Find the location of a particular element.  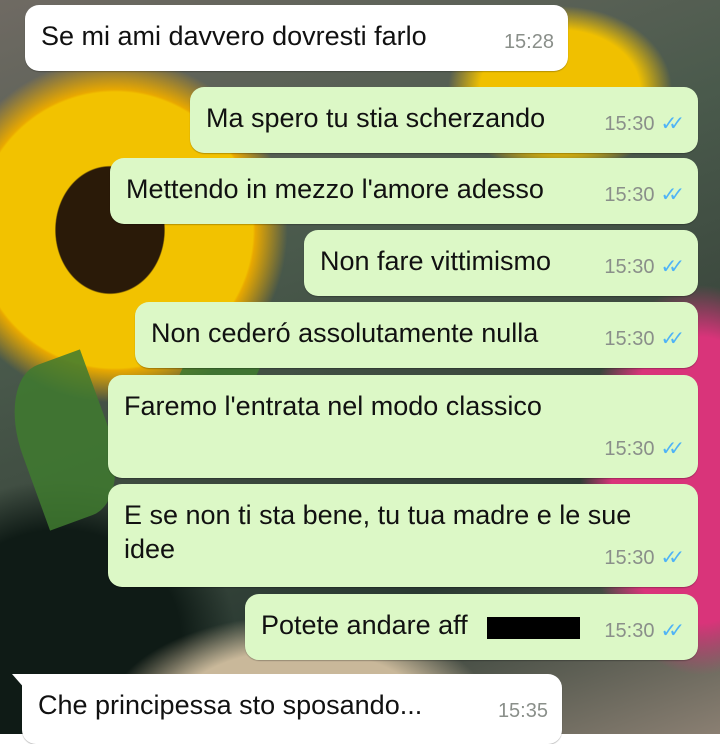

message-bubble-outgoing: Ma spero tu stia scherzando 15:30 ✓✓ is located at coordinates (444, 120).